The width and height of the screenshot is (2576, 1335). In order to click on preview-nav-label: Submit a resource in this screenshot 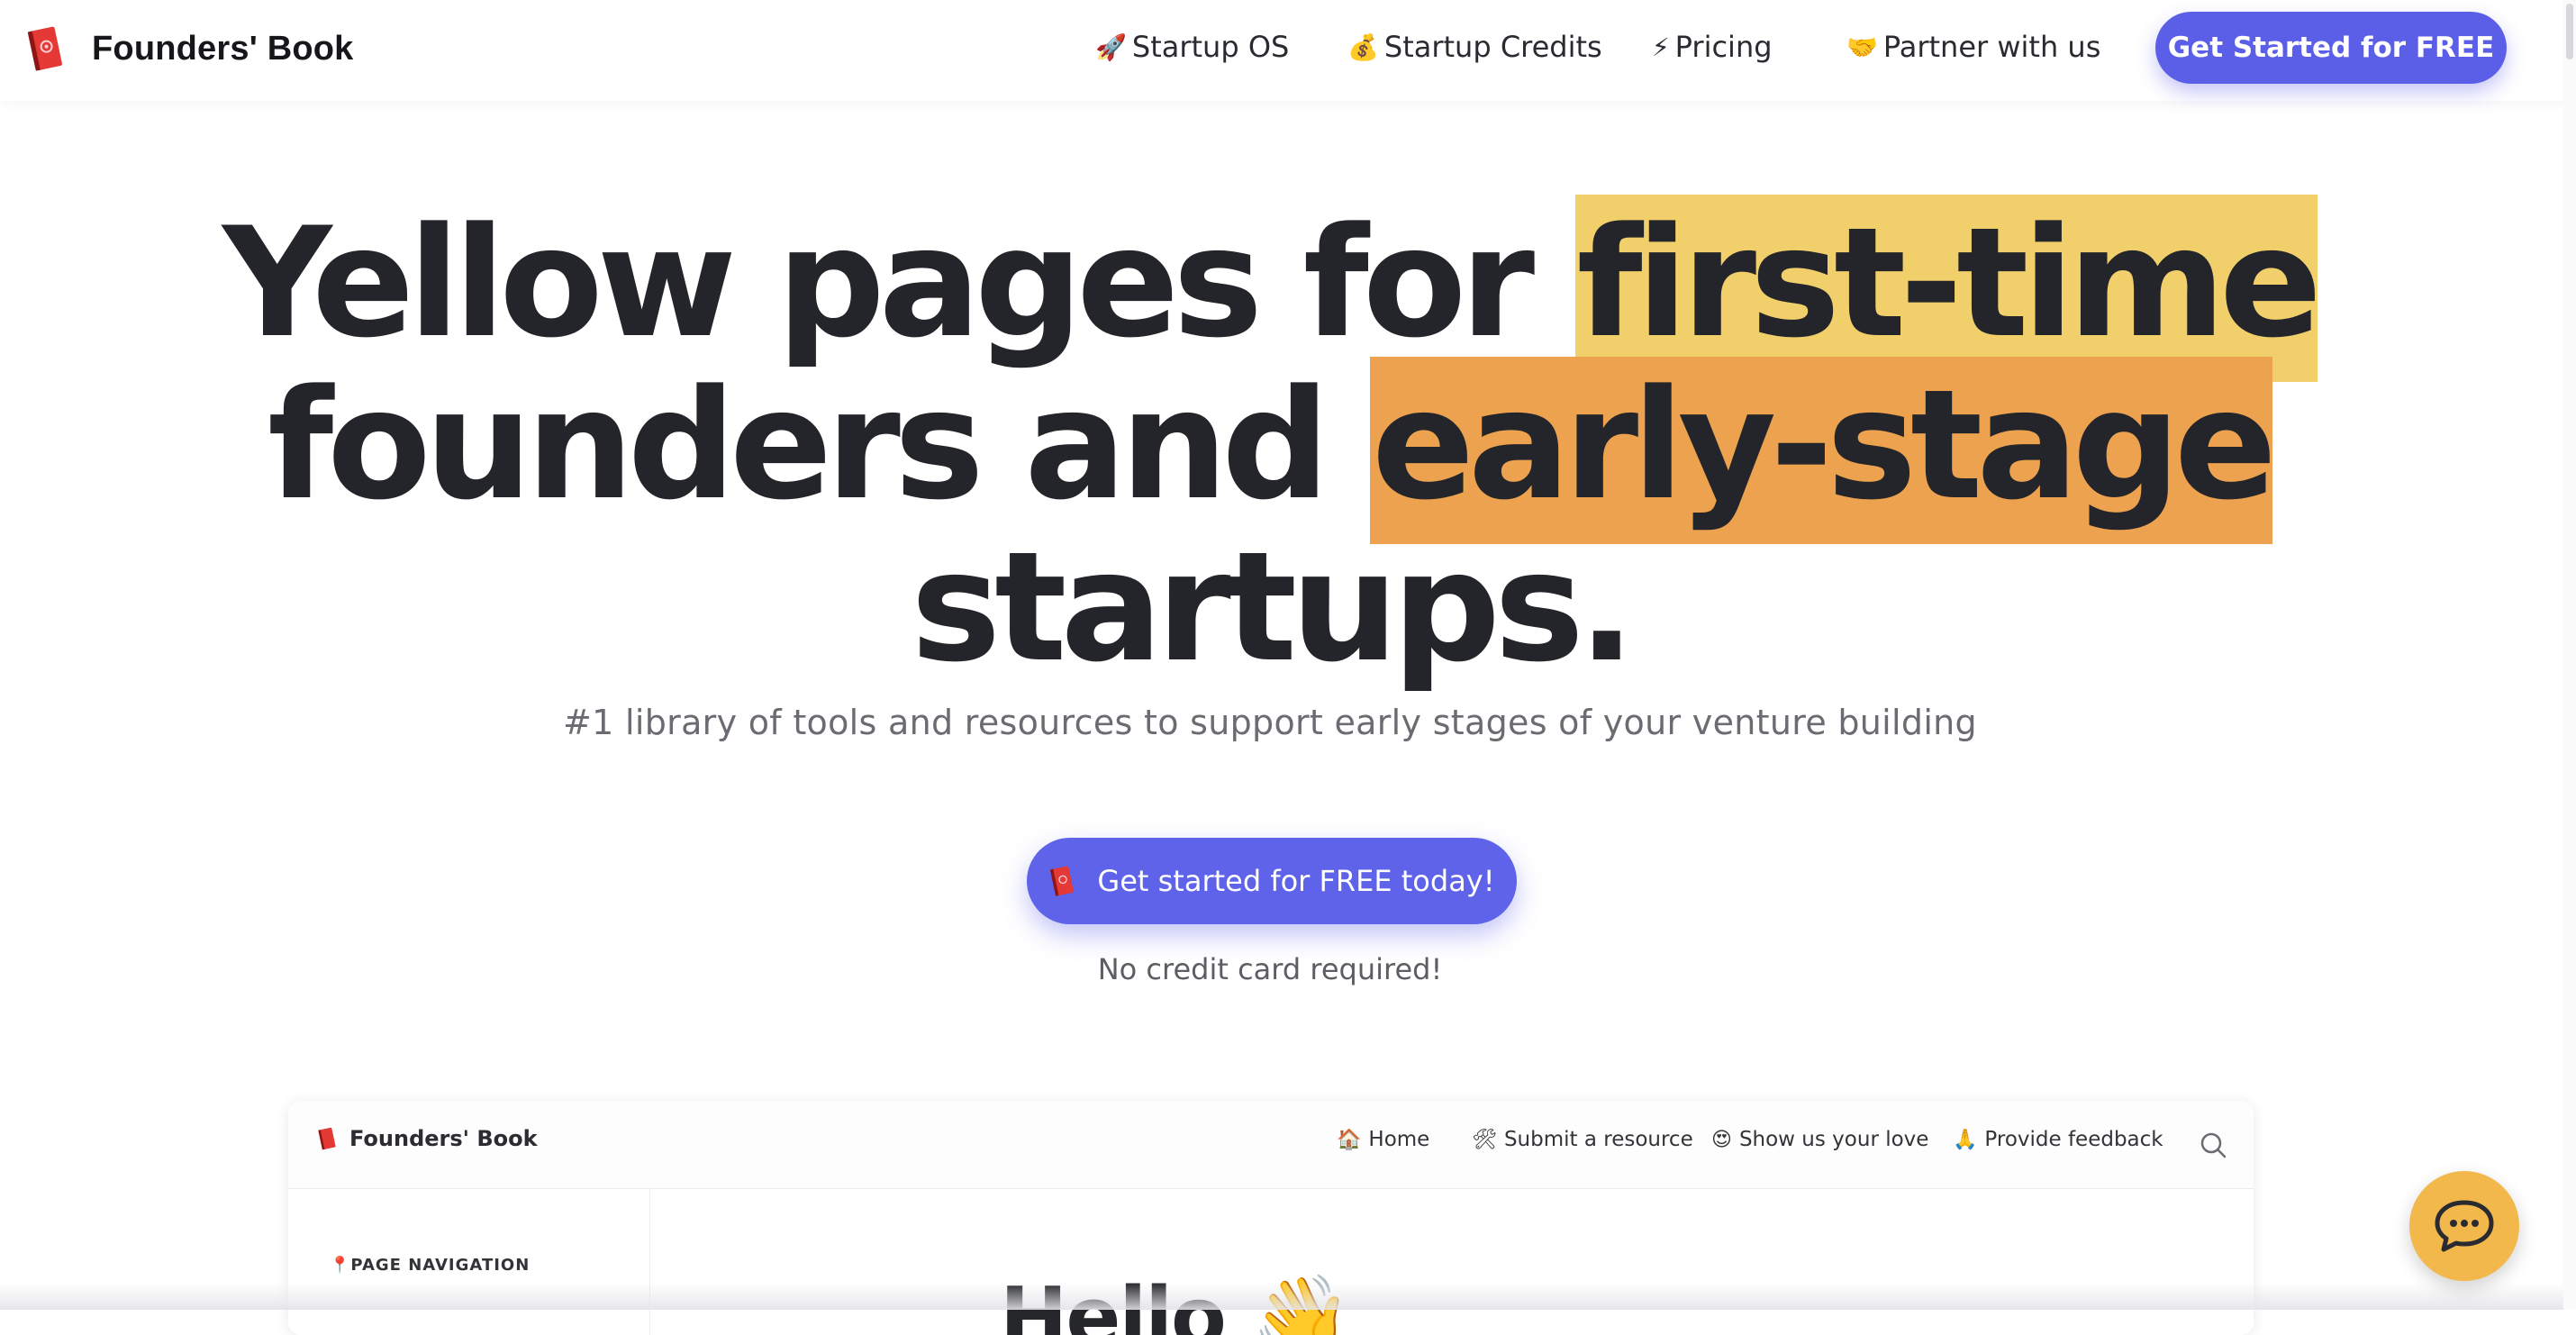, I will do `click(1598, 1139)`.